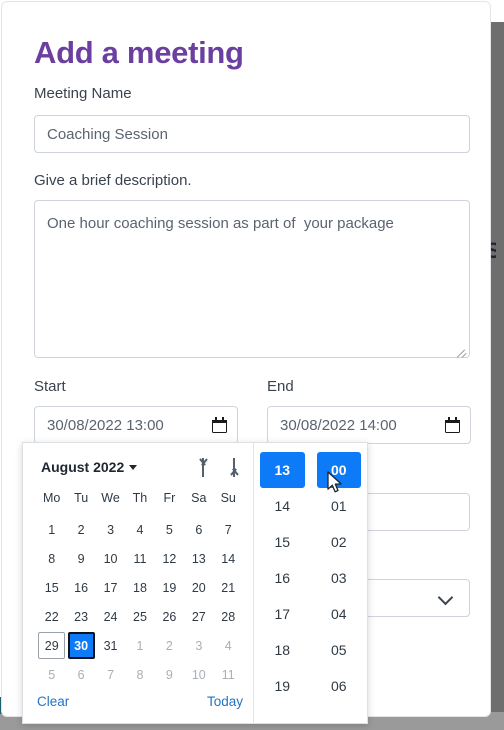 This screenshot has height=730, width=504. I want to click on calendar-day-cell: 12, so click(169, 558).